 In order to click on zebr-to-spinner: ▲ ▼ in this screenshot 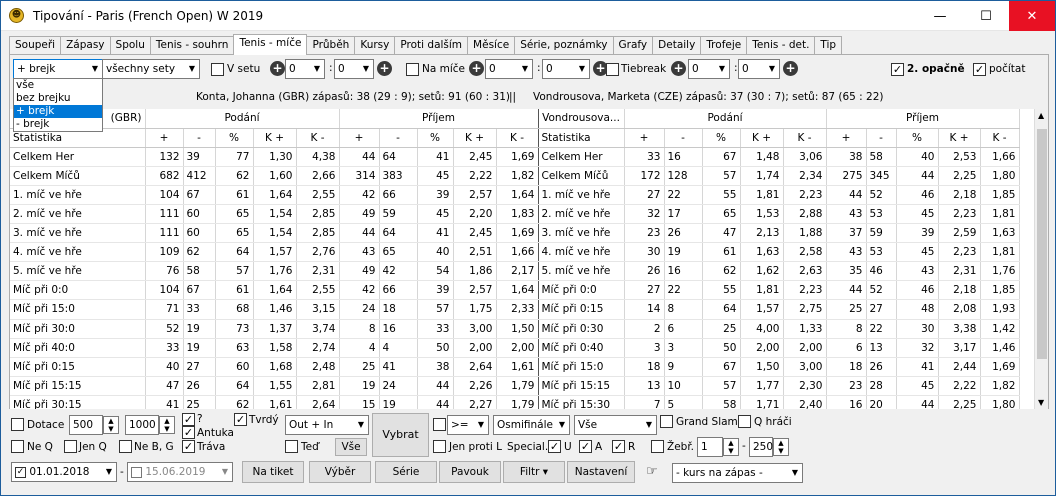, I will do `click(781, 447)`.